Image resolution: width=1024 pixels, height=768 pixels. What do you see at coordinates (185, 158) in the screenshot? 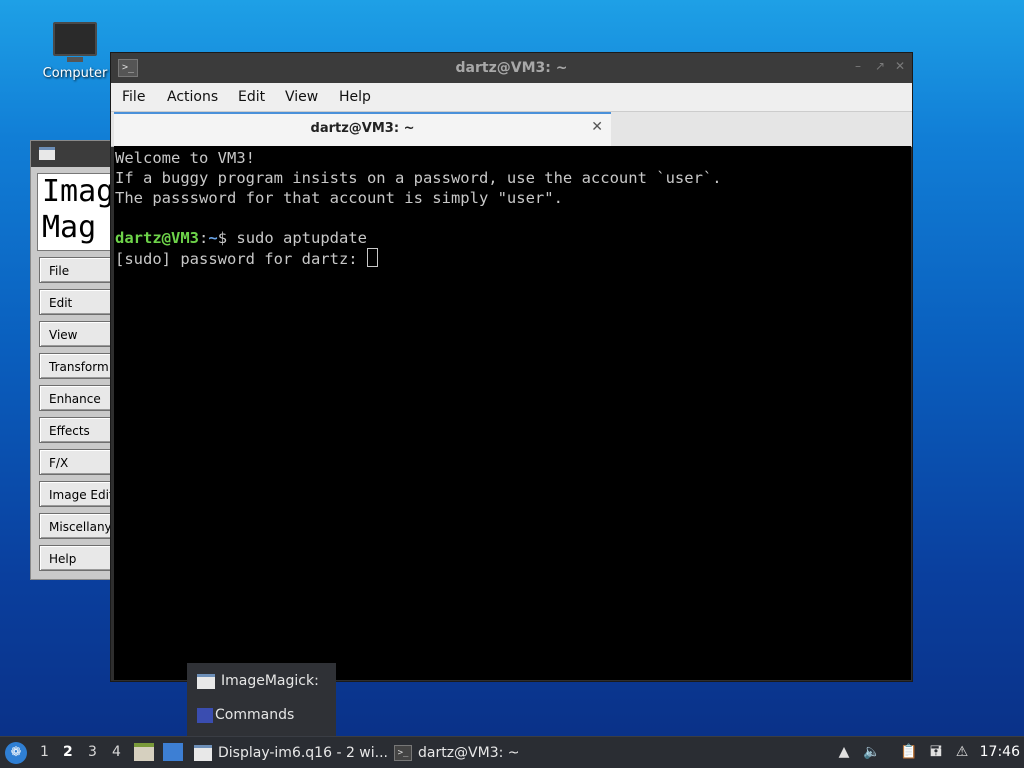
I see `output-line: Welcome to VM3!` at bounding box center [185, 158].